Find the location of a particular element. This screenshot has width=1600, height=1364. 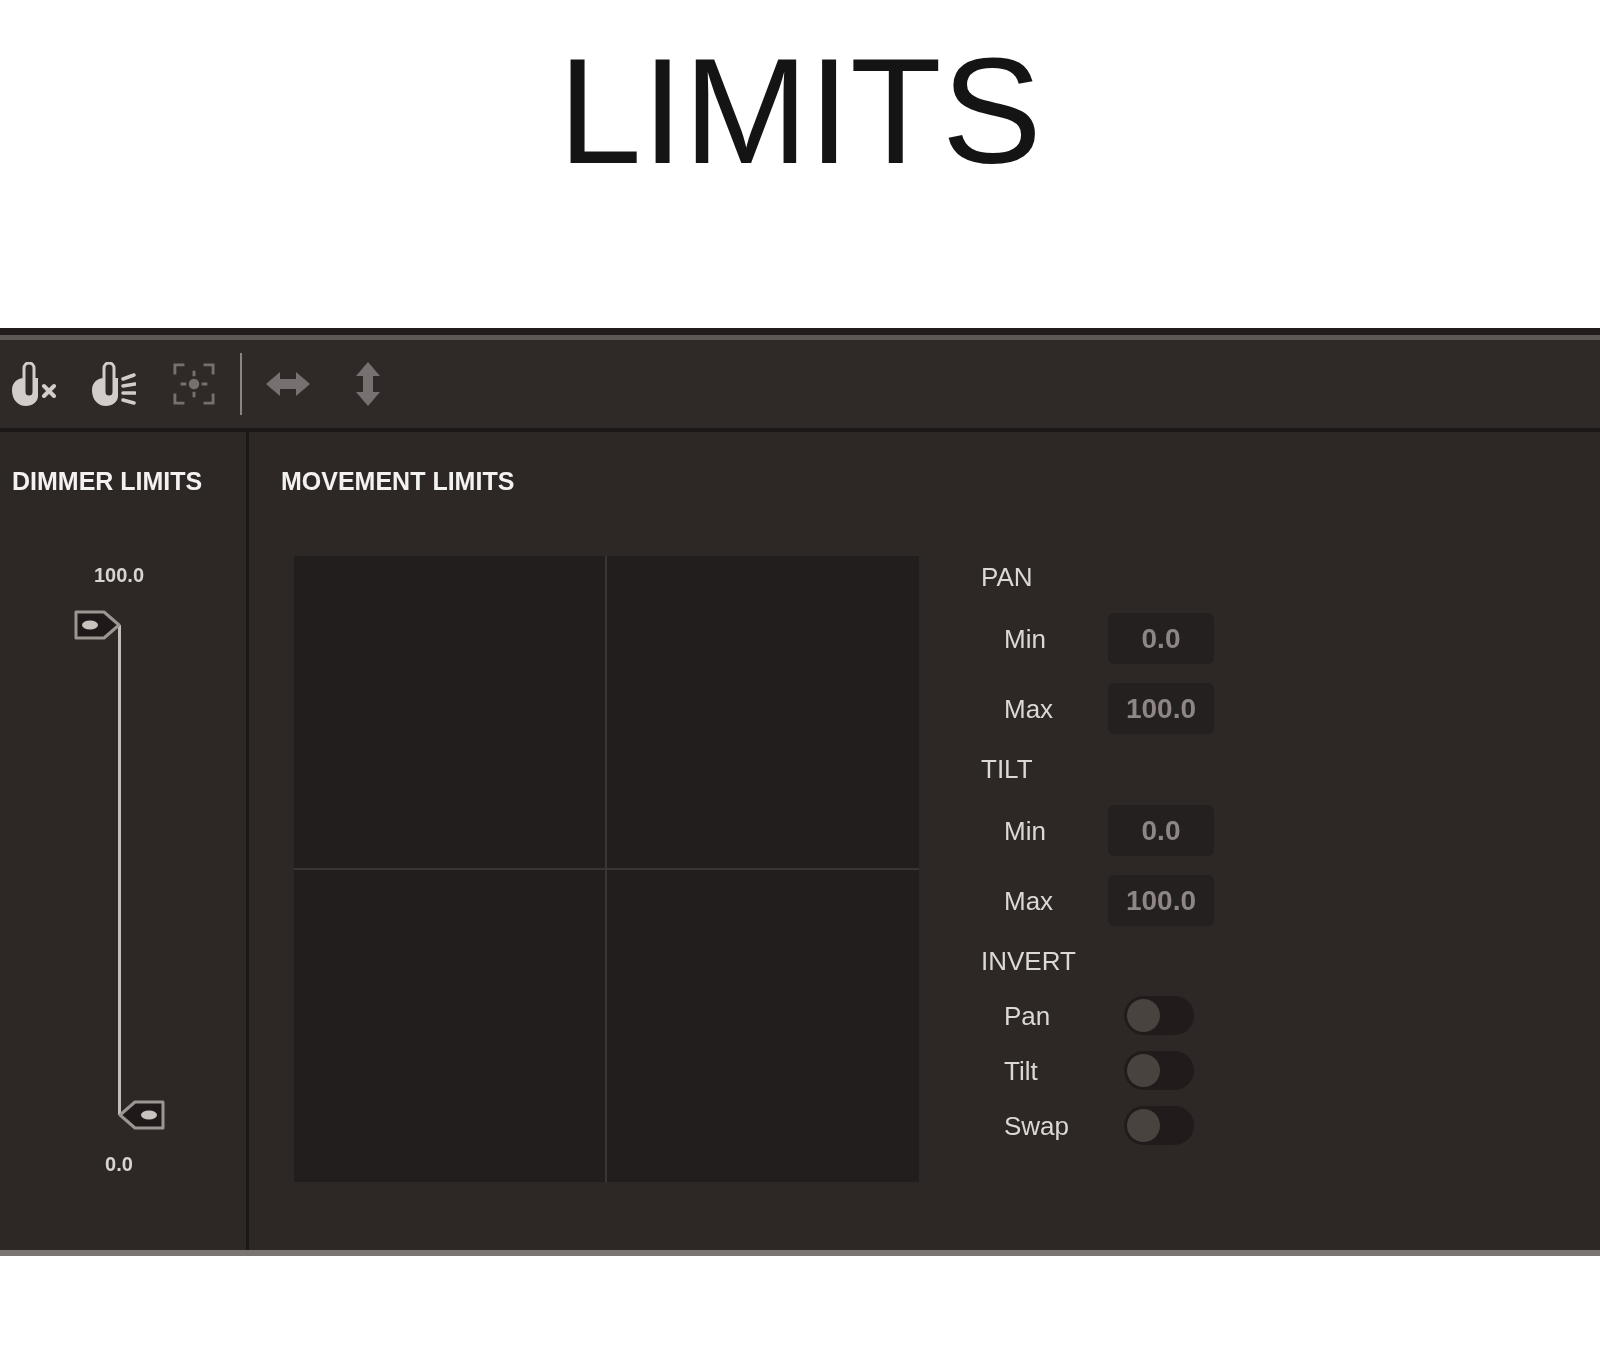

left-right-arrow-icon is located at coordinates (288, 384).